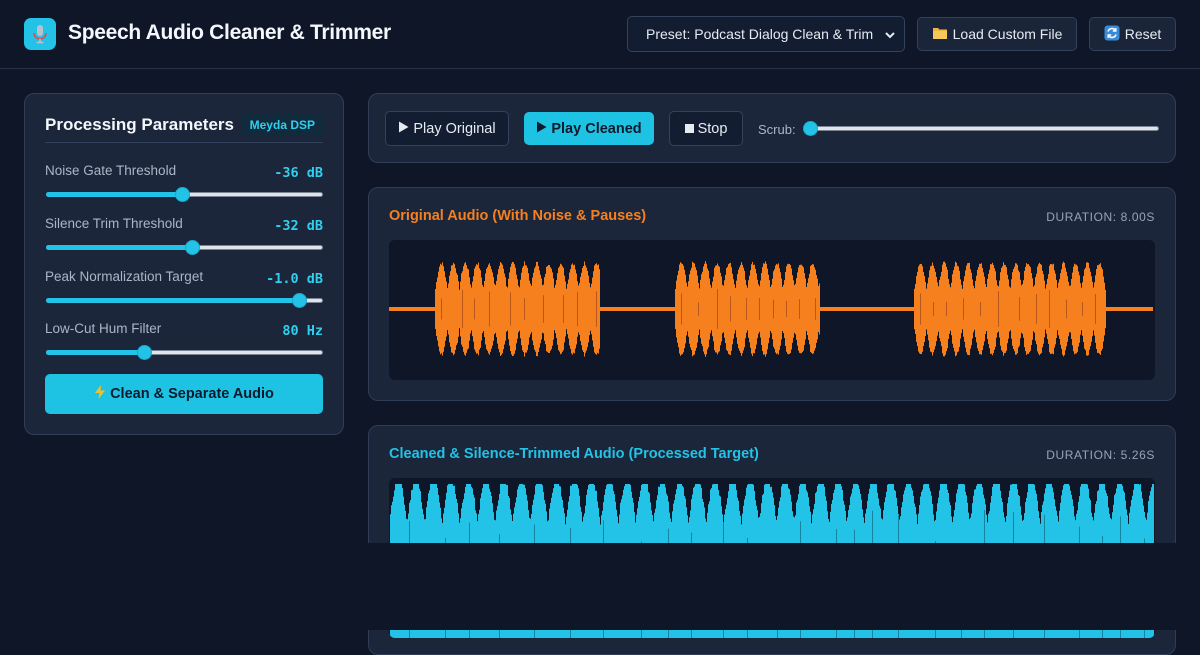  What do you see at coordinates (114, 223) in the screenshot?
I see `silence-trim-label: Silence Trim Threshold` at bounding box center [114, 223].